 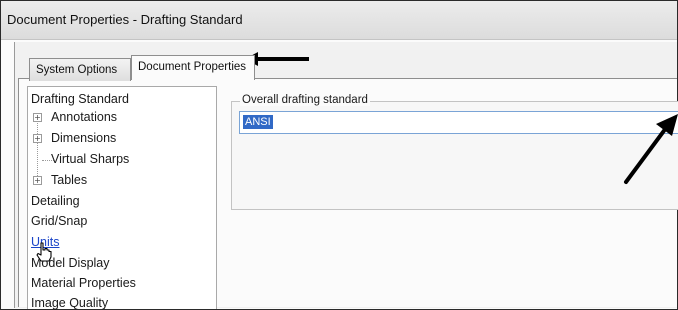 What do you see at coordinates (458, 122) in the screenshot?
I see `drafting-standard-select: ANSI` at bounding box center [458, 122].